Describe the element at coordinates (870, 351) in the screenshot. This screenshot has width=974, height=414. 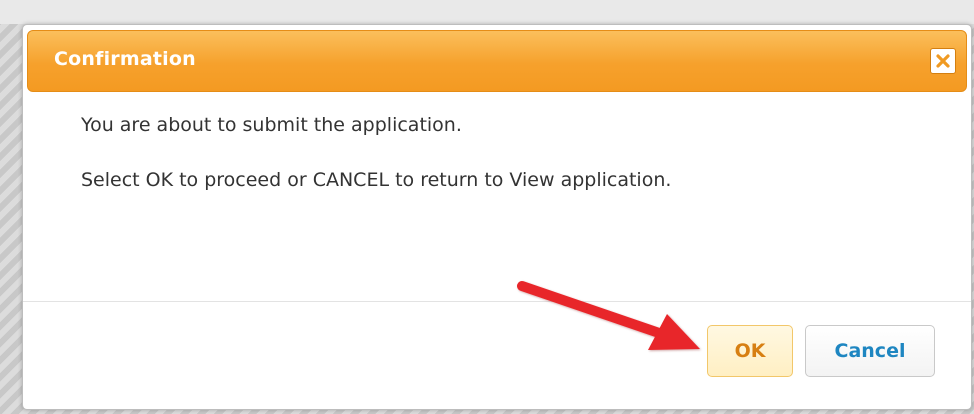
I see `cancel-button: Cancel` at that location.